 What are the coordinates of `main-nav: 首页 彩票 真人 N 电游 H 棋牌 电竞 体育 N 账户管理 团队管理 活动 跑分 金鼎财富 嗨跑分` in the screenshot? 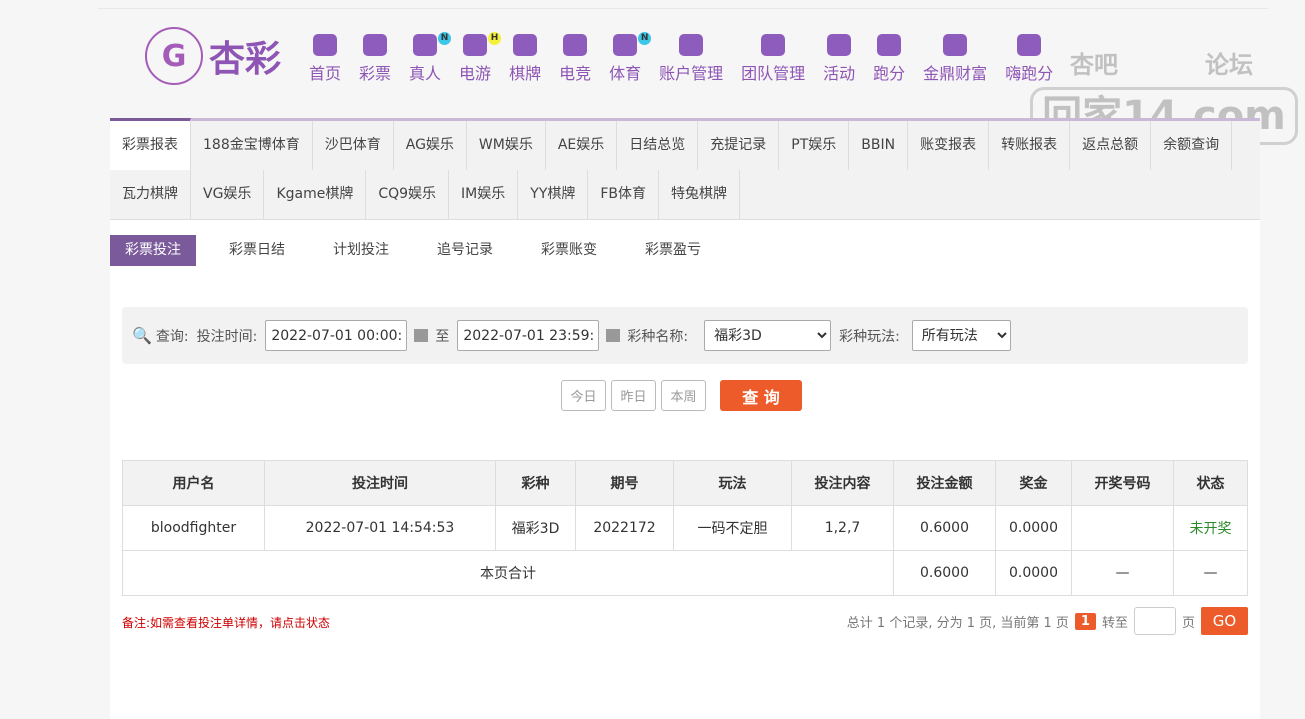 It's located at (681, 58).